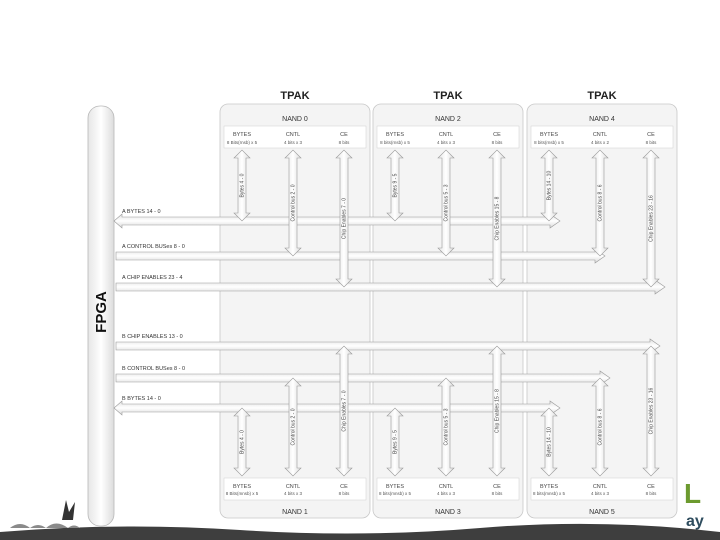  Describe the element at coordinates (141, 212) in the screenshot. I see `bus-label: A BYTES 14 - 0` at that location.